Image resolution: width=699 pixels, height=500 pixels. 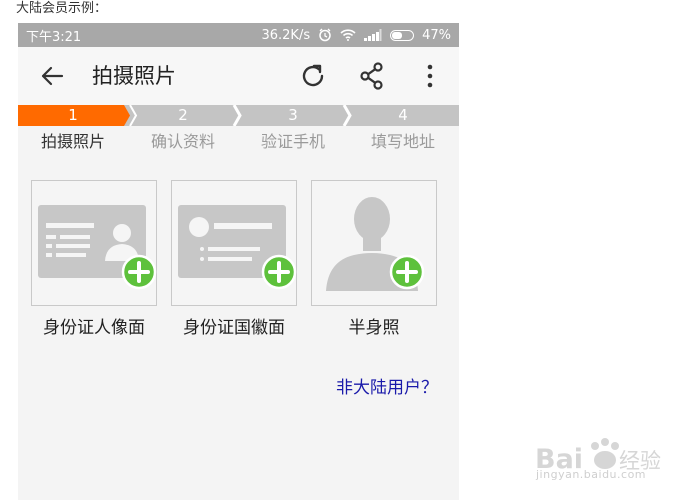 What do you see at coordinates (387, 385) in the screenshot?
I see `non-mainland-user-link: 非大陆用户？` at bounding box center [387, 385].